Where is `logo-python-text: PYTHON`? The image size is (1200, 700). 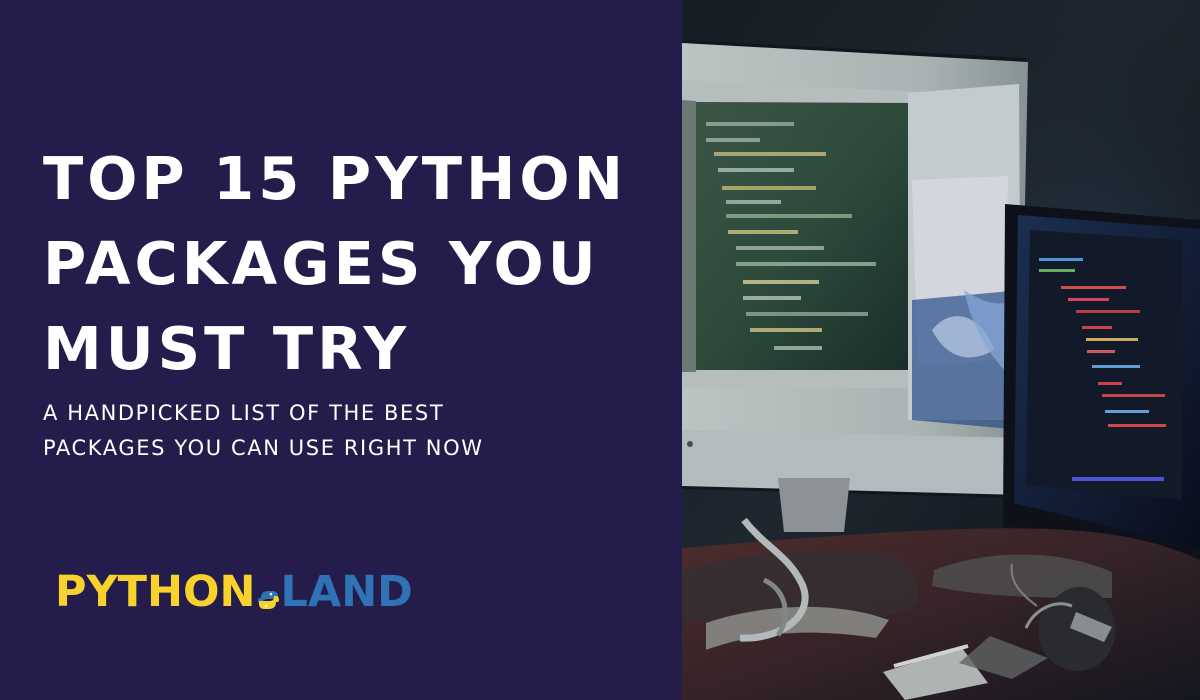
logo-python-text: PYTHON is located at coordinates (155, 592).